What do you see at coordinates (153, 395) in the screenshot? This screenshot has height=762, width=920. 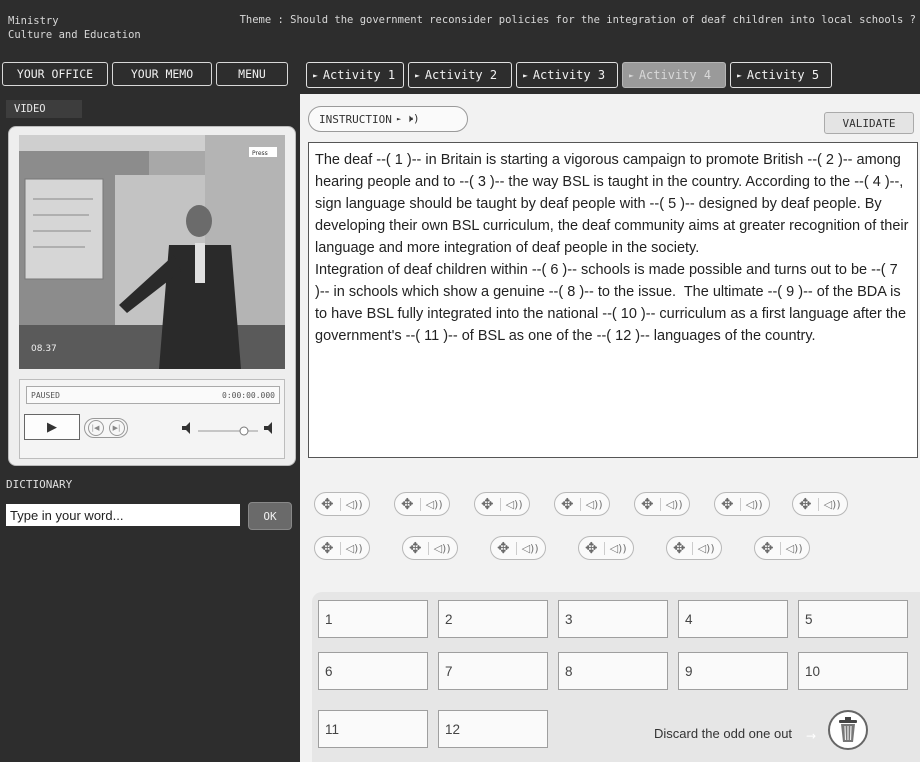 I see `progress-bar: PAUSED 0:00:00.000` at bounding box center [153, 395].